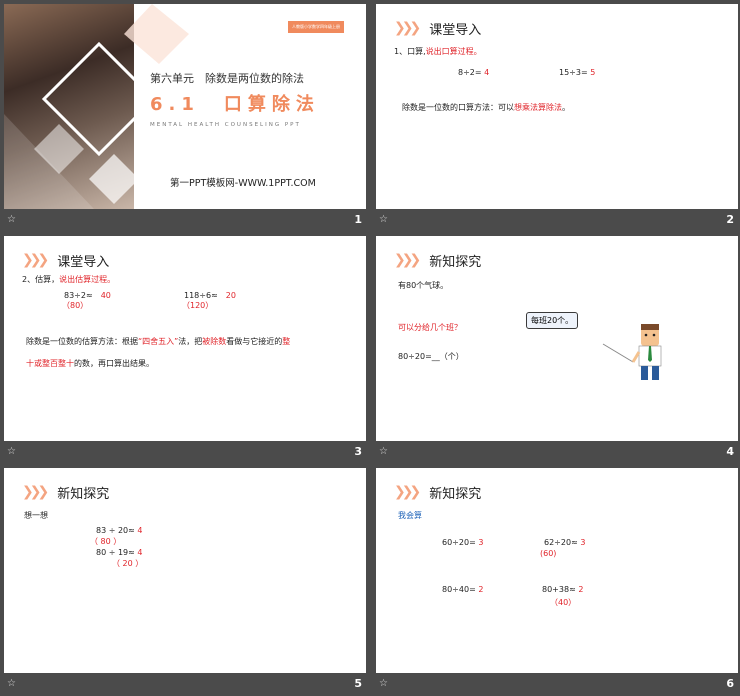 The width and height of the screenshot is (740, 696). What do you see at coordinates (410, 515) in the screenshot?
I see `practice-label: 我会算` at bounding box center [410, 515].